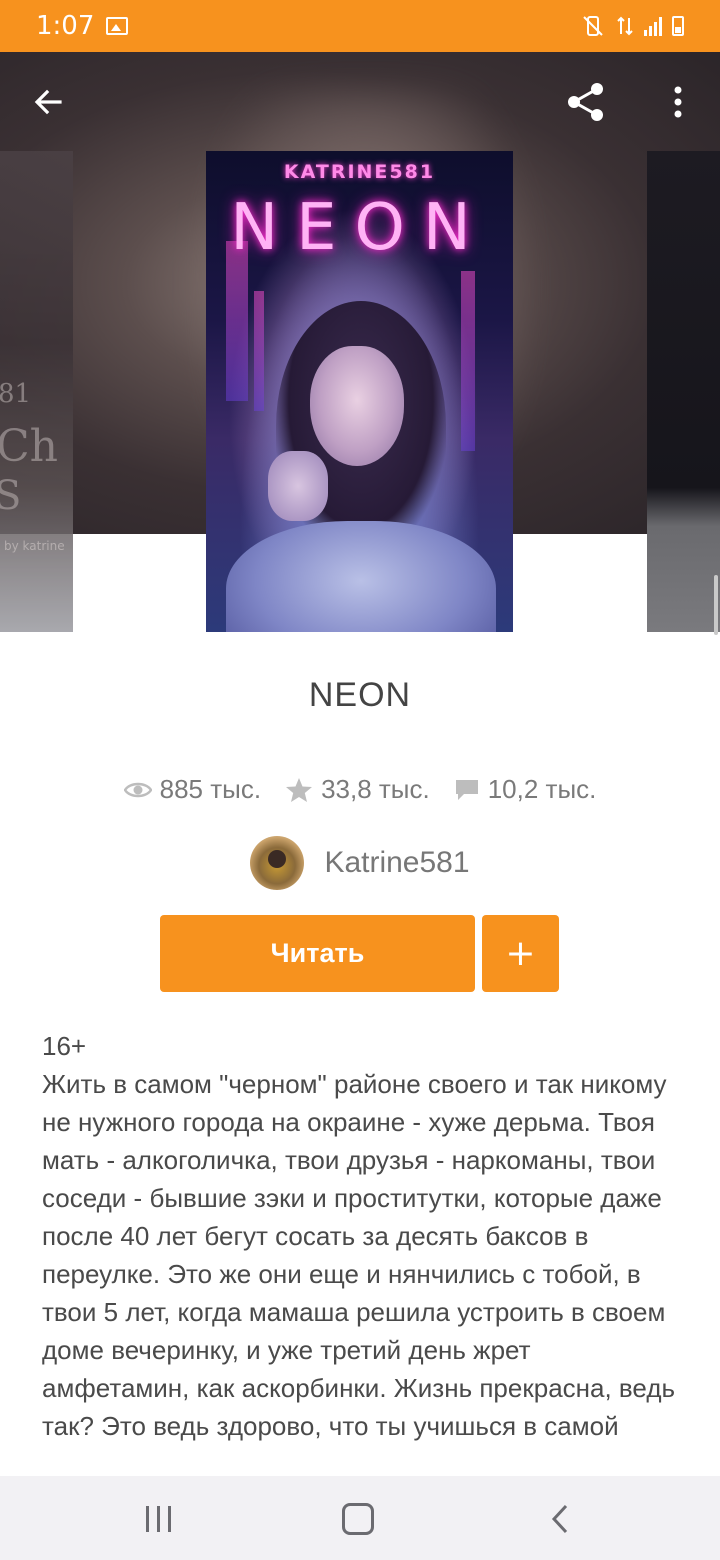  What do you see at coordinates (11, 496) in the screenshot?
I see `side-cover-text: S` at bounding box center [11, 496].